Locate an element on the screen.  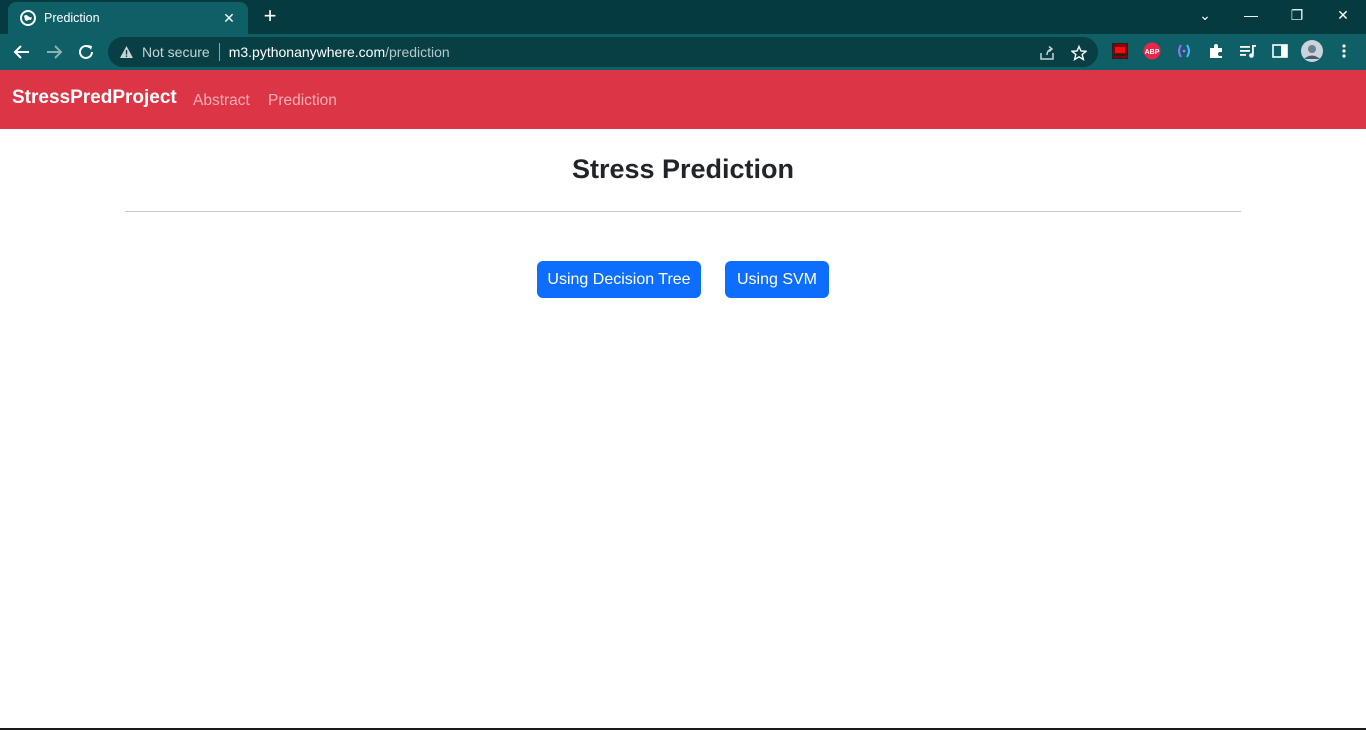
restore-button: ❐ is located at coordinates (1297, 15).